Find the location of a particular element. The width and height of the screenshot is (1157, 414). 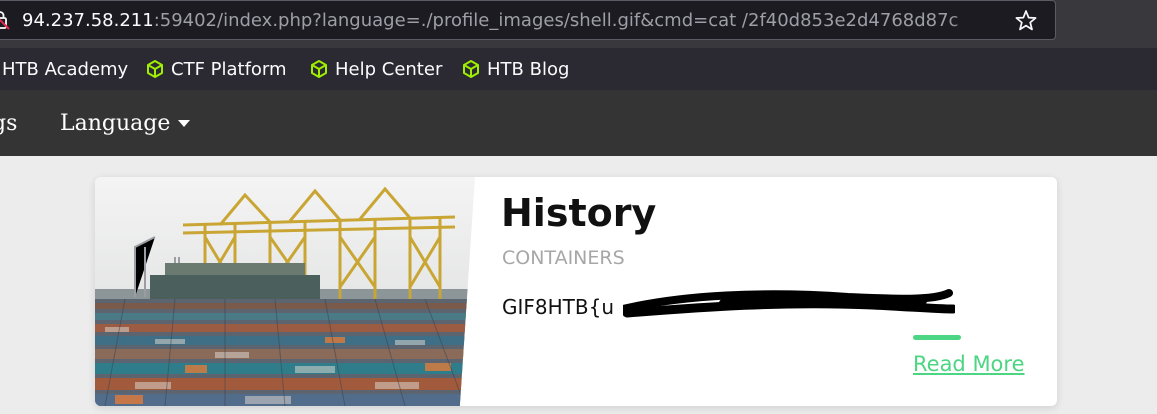

nav-item-label: gs is located at coordinates (9, 123).